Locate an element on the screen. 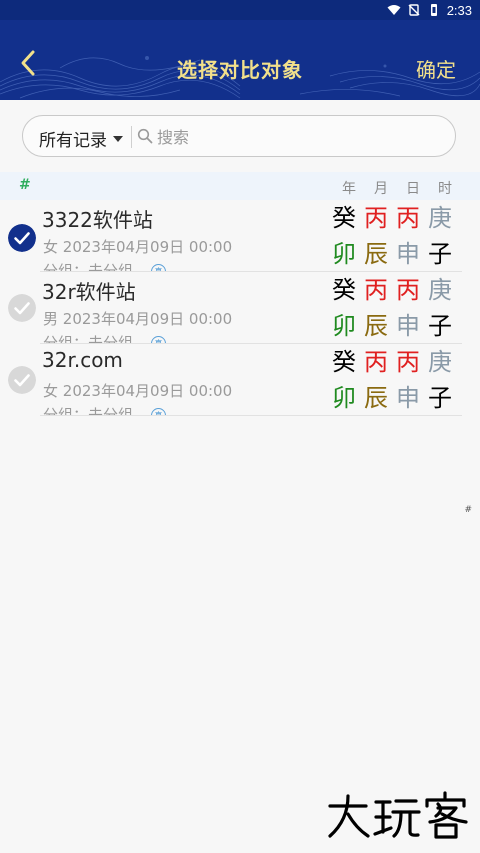  watermark-logo is located at coordinates (398, 815).